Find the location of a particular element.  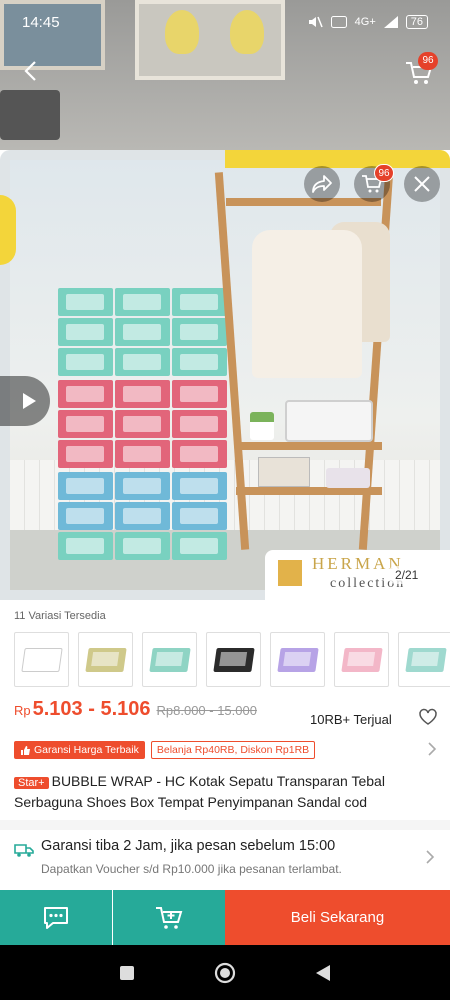

variation-title: 11 Variasi Tersedia is located at coordinates (60, 616).